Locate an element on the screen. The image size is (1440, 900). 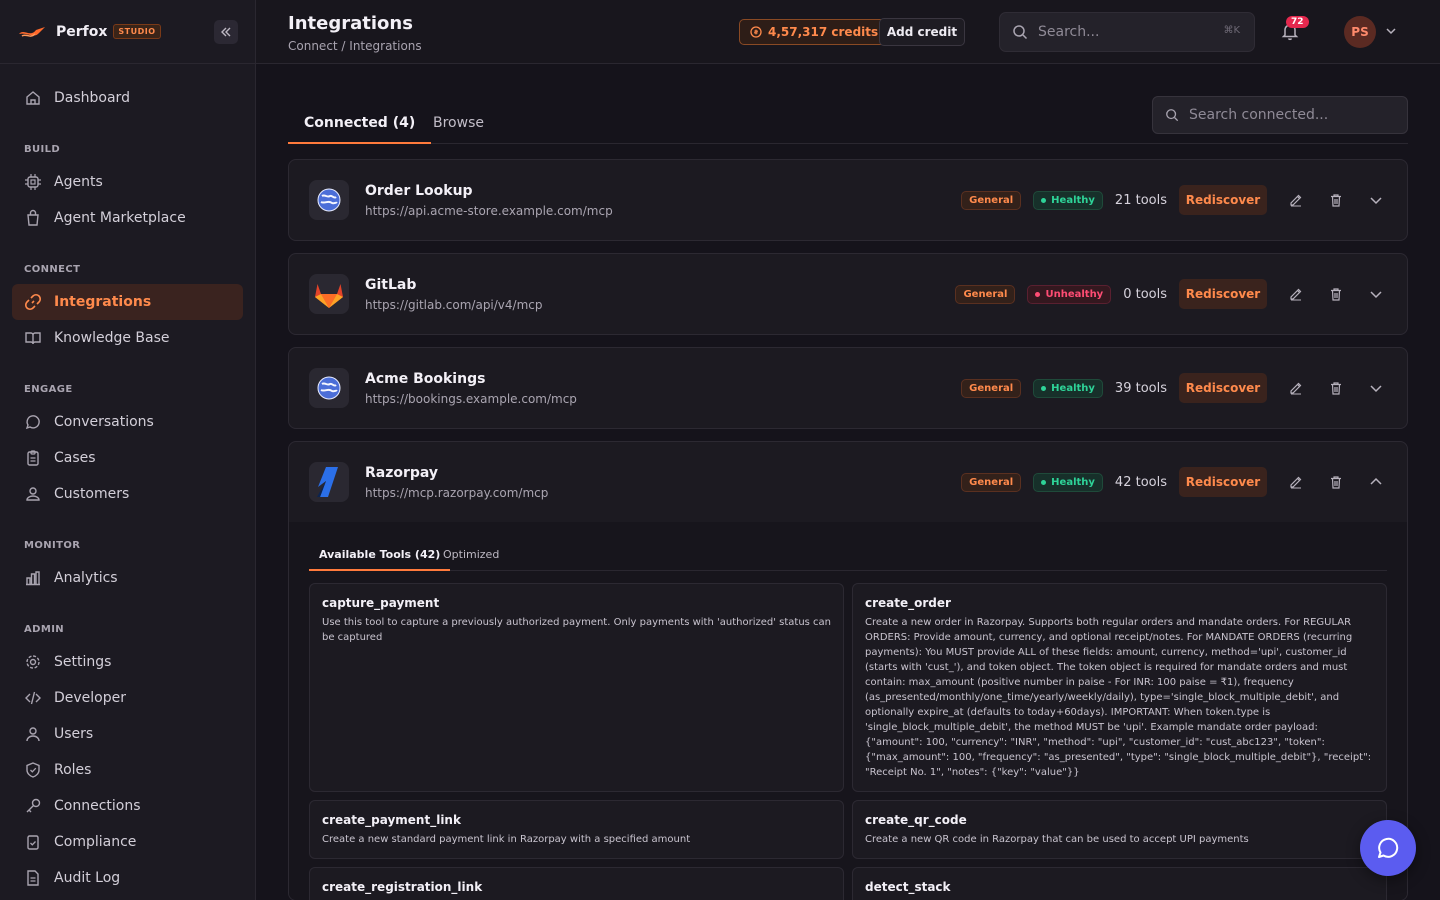
sidebar-item-label: Developer is located at coordinates (90, 698).